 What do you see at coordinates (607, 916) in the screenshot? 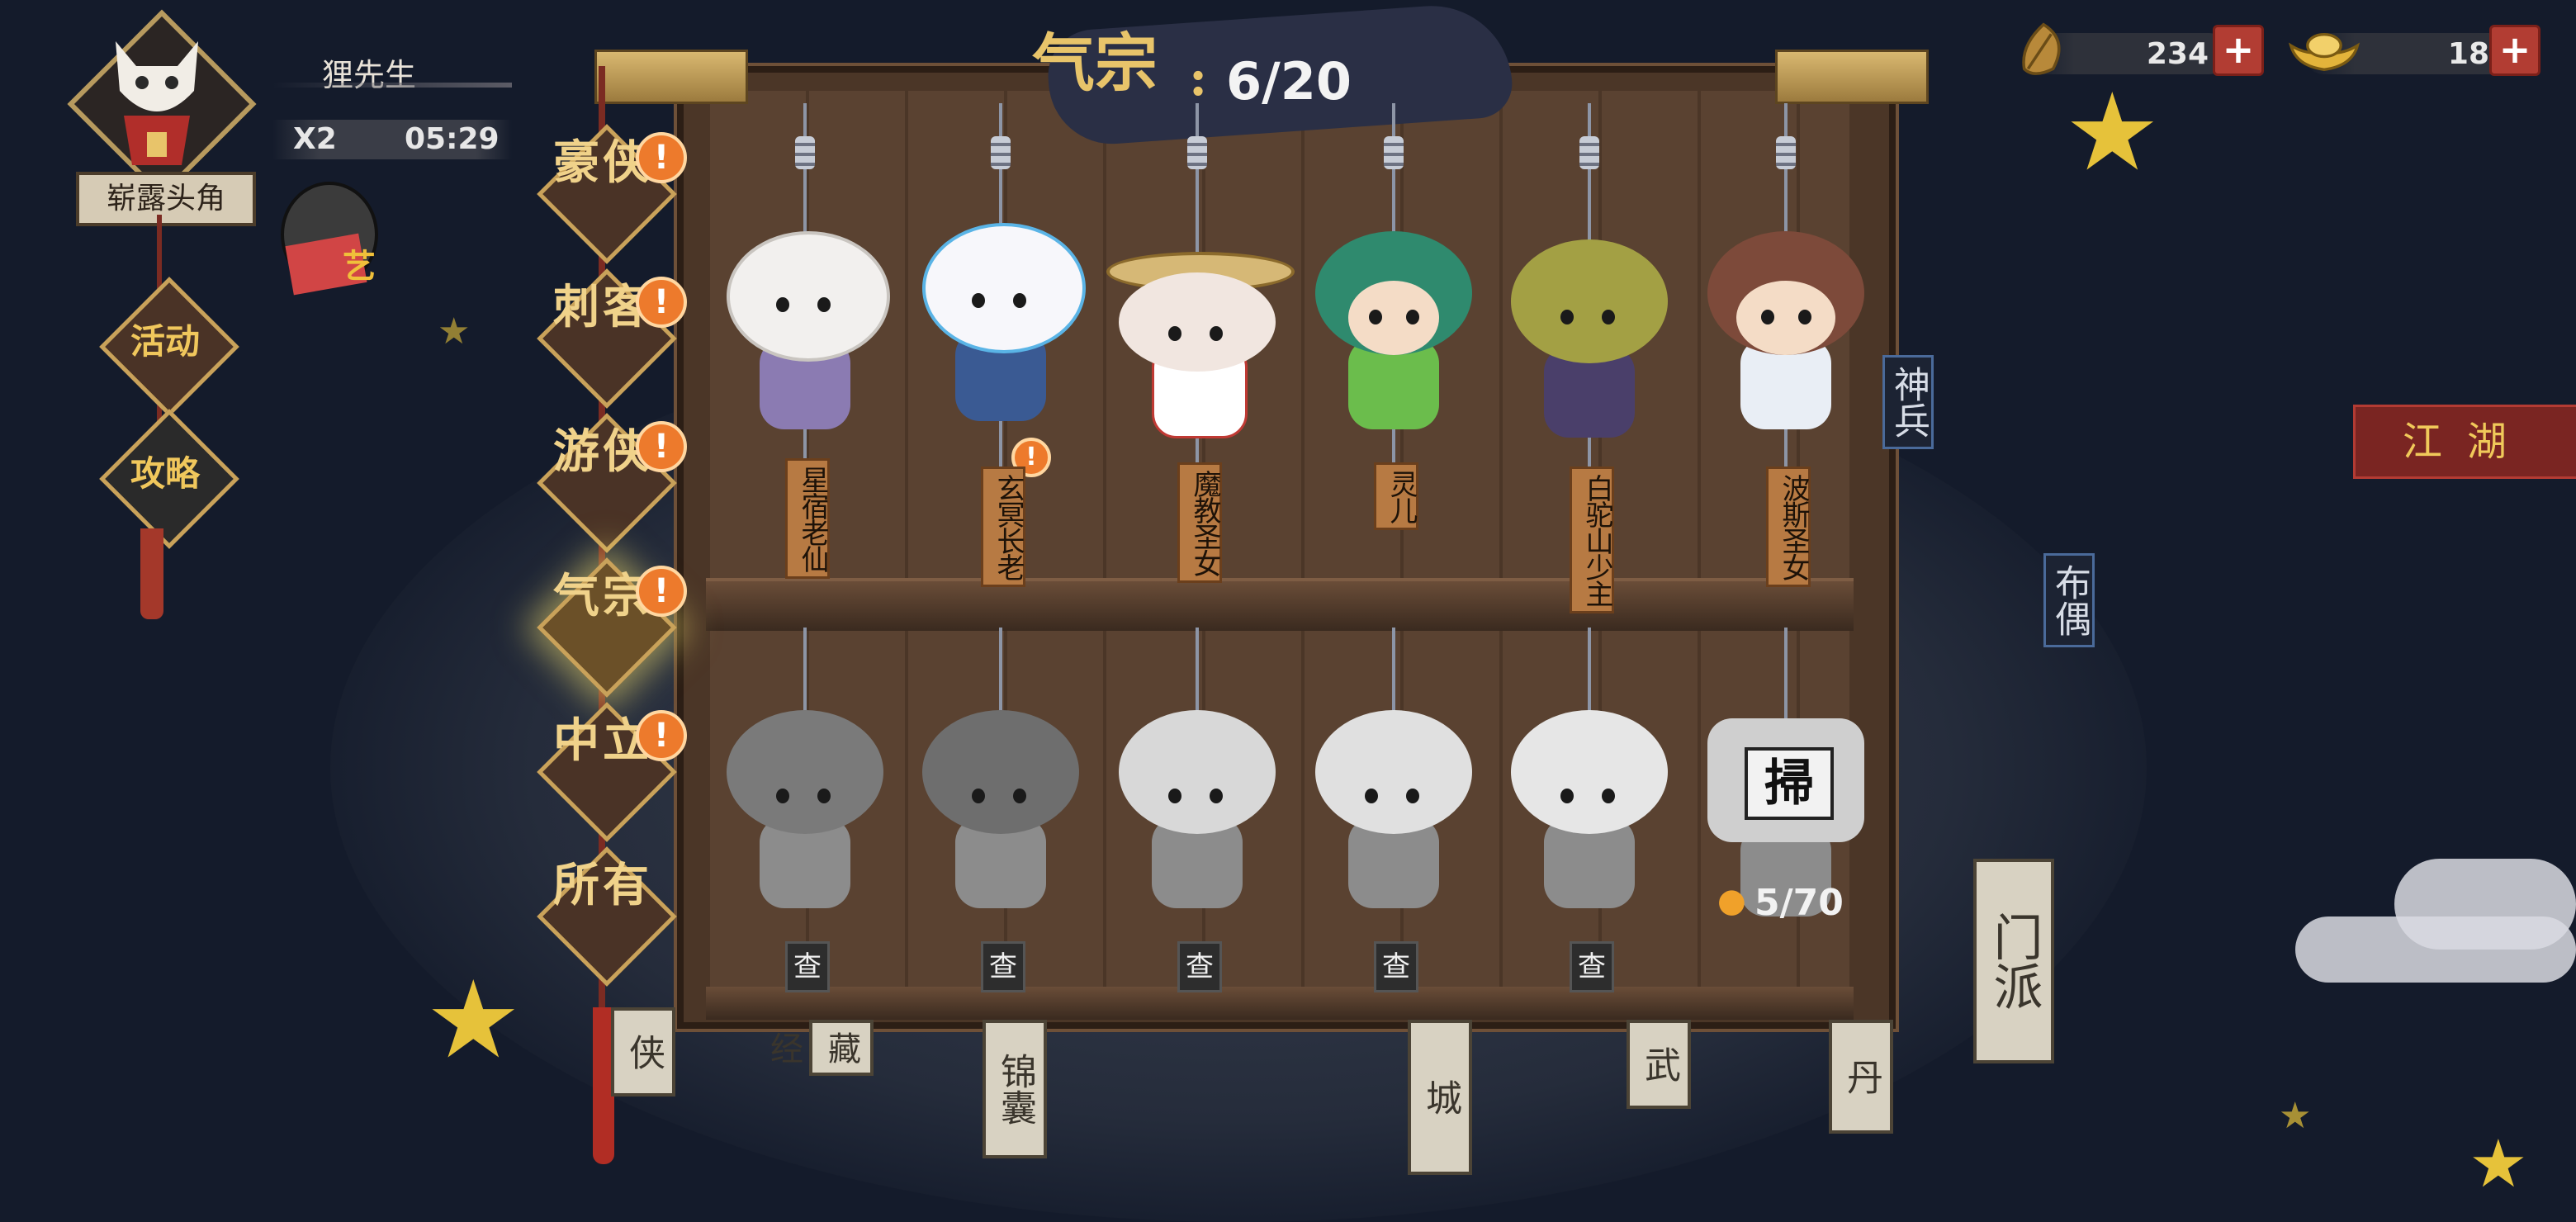
I see `tab-suoyou: 所有` at bounding box center [607, 916].